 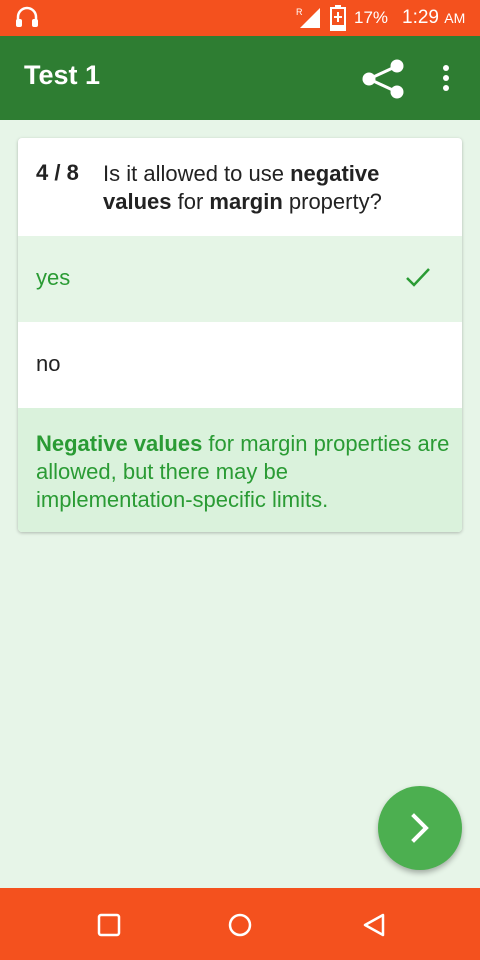 What do you see at coordinates (240, 18) in the screenshot?
I see `status-bar: R 17% 1:29 AM` at bounding box center [240, 18].